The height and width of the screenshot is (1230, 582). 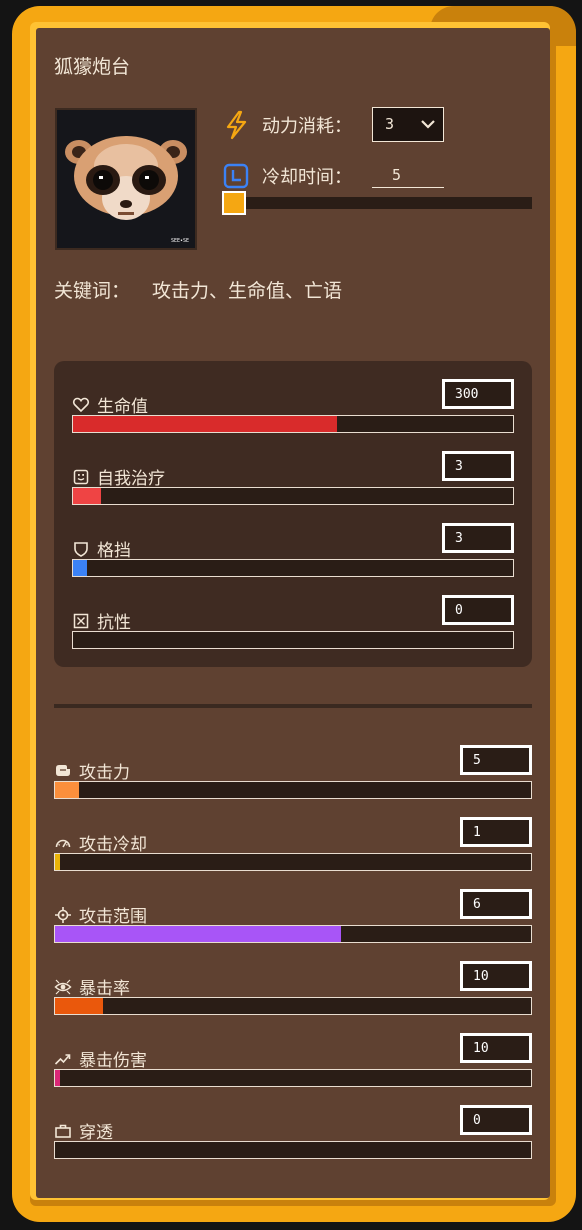 I want to click on defense-stat-value-input-heal: 3, so click(x=478, y=466).